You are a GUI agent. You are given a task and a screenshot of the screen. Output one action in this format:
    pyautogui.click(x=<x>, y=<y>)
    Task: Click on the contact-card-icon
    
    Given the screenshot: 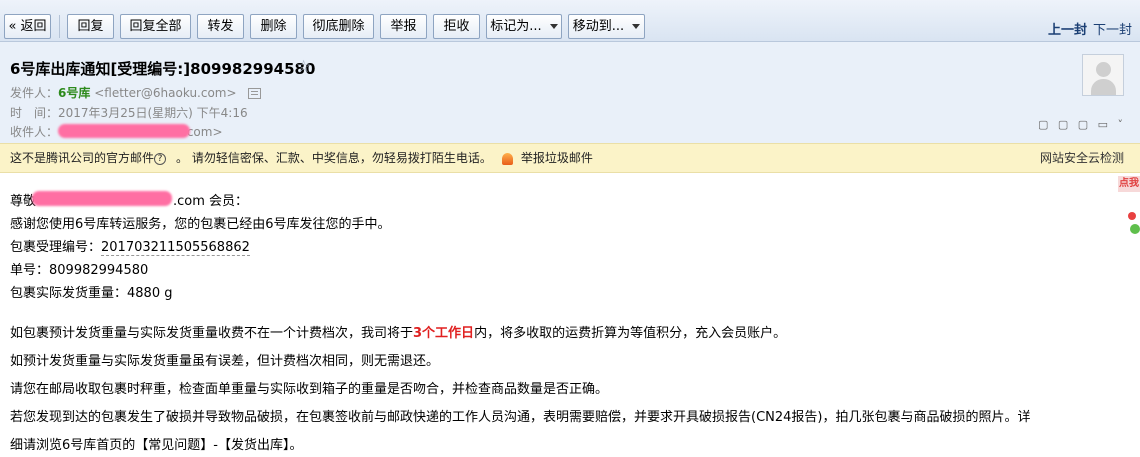 What is the action you would take?
    pyautogui.click(x=255, y=93)
    